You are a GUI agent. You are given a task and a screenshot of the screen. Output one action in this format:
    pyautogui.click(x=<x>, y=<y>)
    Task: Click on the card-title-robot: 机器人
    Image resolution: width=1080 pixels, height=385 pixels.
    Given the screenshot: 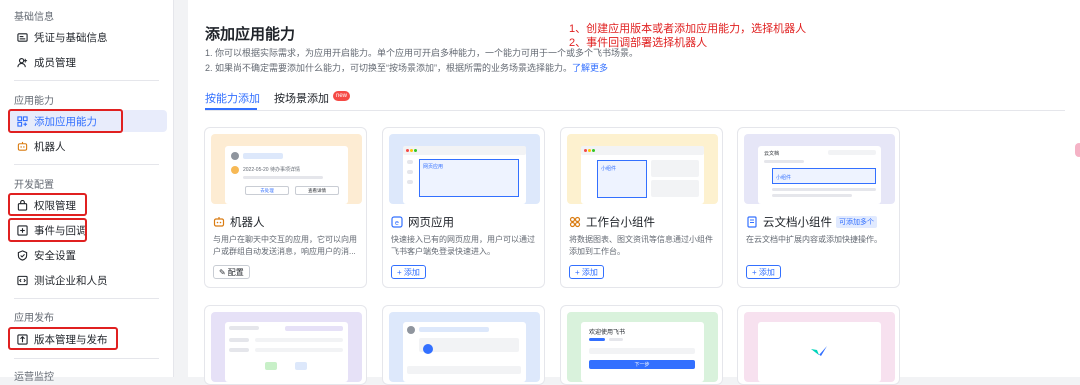 What is the action you would take?
    pyautogui.click(x=239, y=222)
    